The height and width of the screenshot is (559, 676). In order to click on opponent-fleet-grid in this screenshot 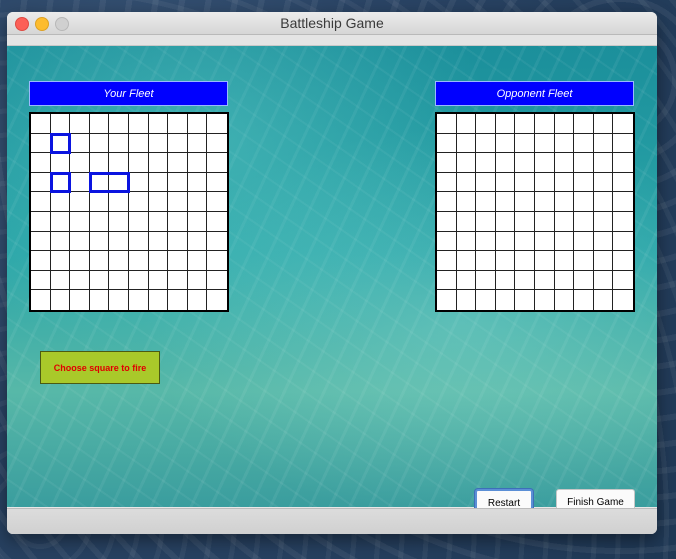, I will do `click(535, 212)`.